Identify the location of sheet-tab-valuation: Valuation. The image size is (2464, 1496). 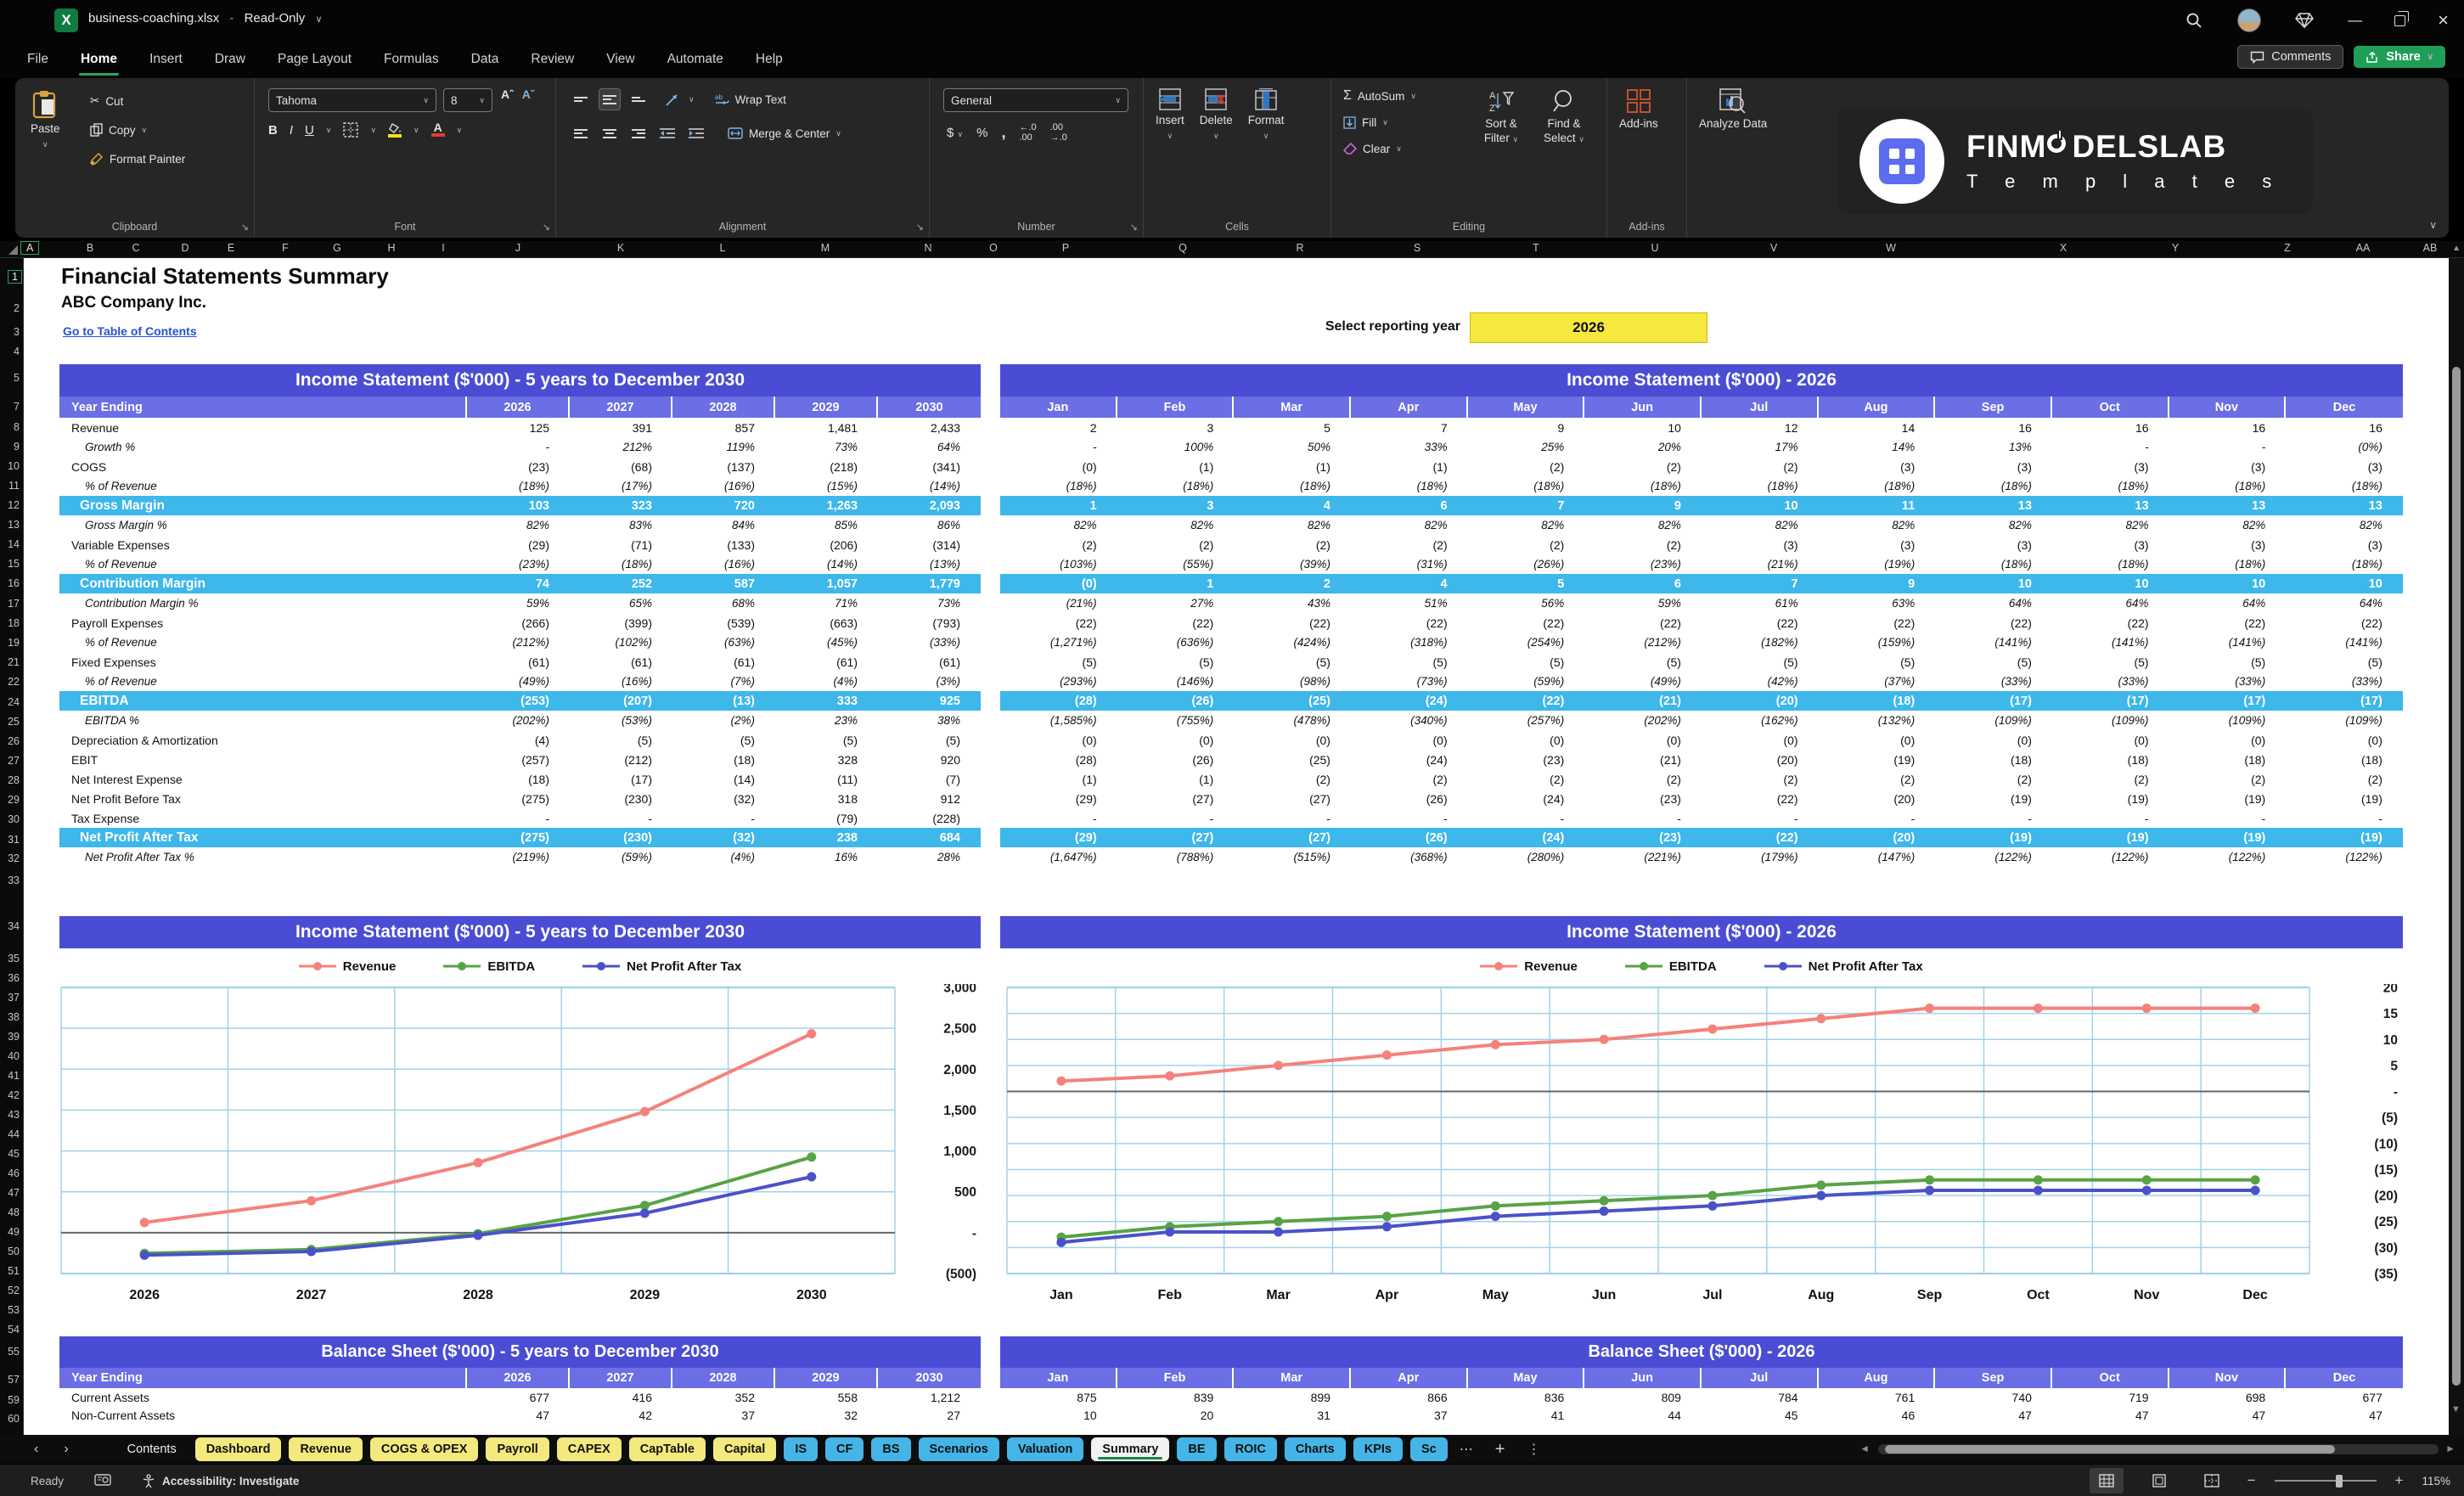
(1045, 1449).